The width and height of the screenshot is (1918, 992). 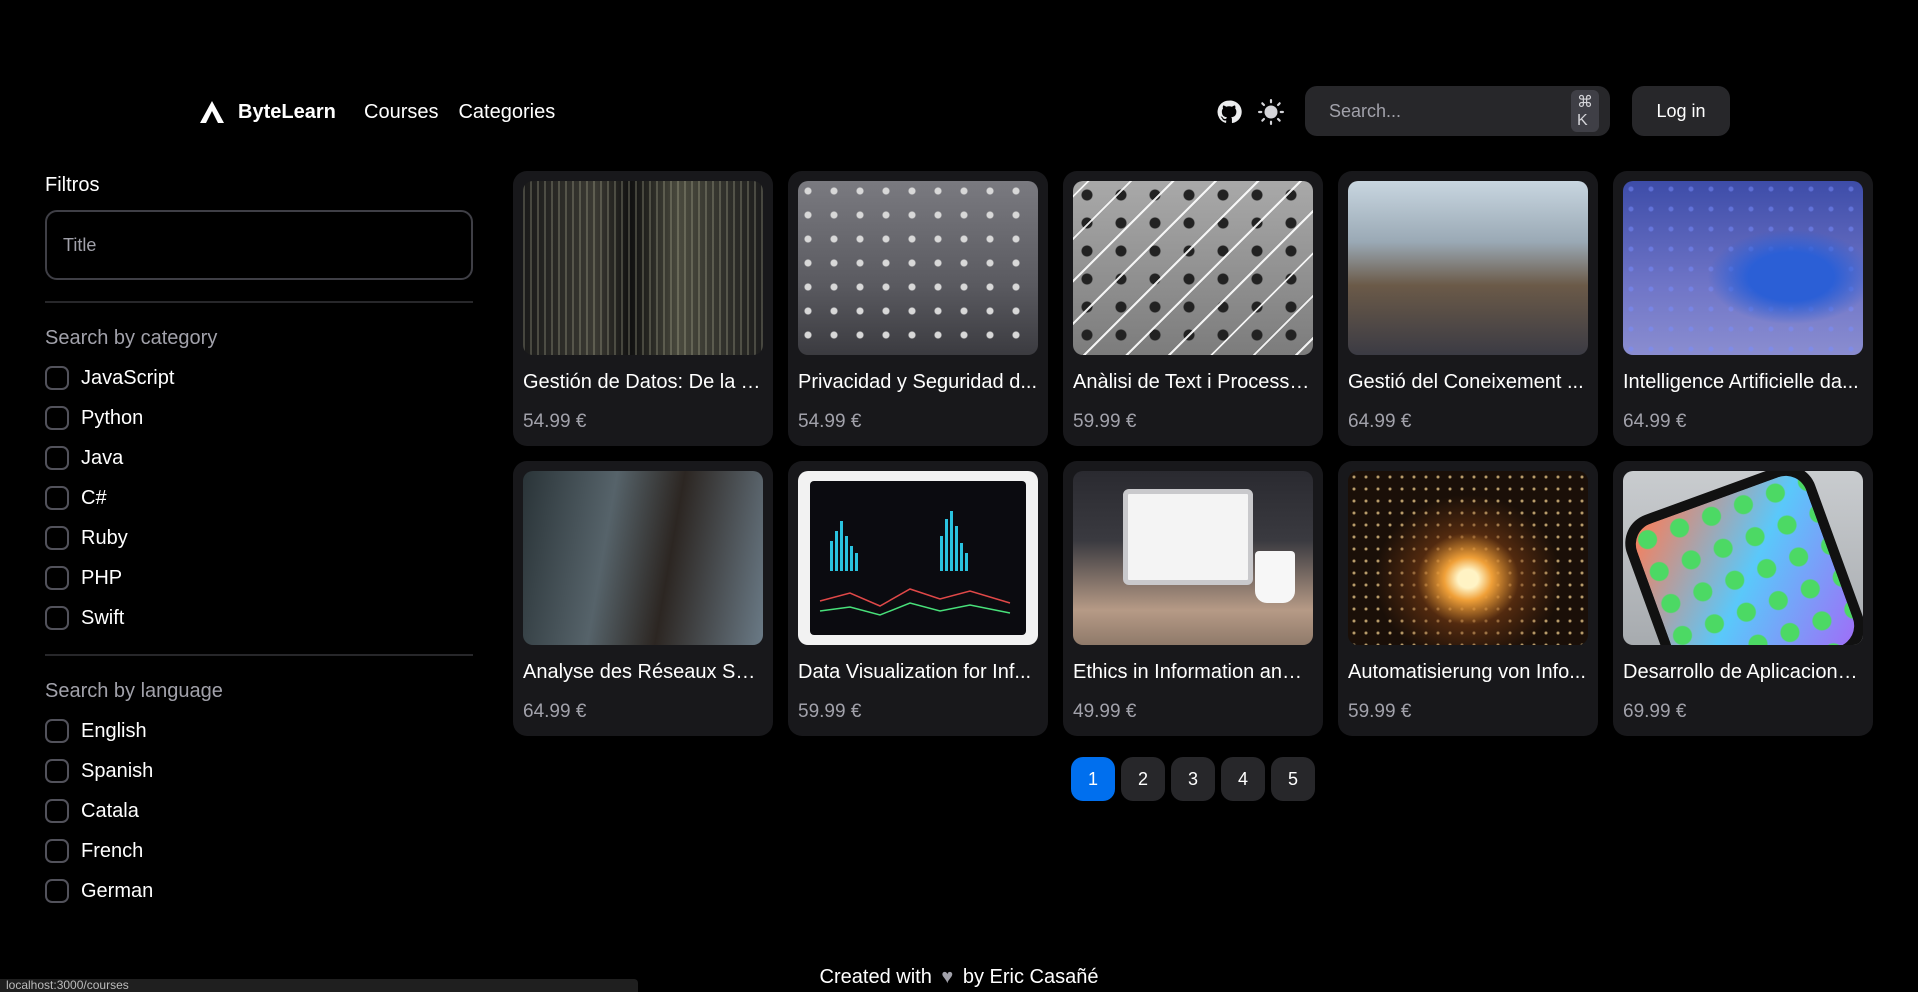 What do you see at coordinates (94, 497) in the screenshot?
I see `checkbox-label: C#` at bounding box center [94, 497].